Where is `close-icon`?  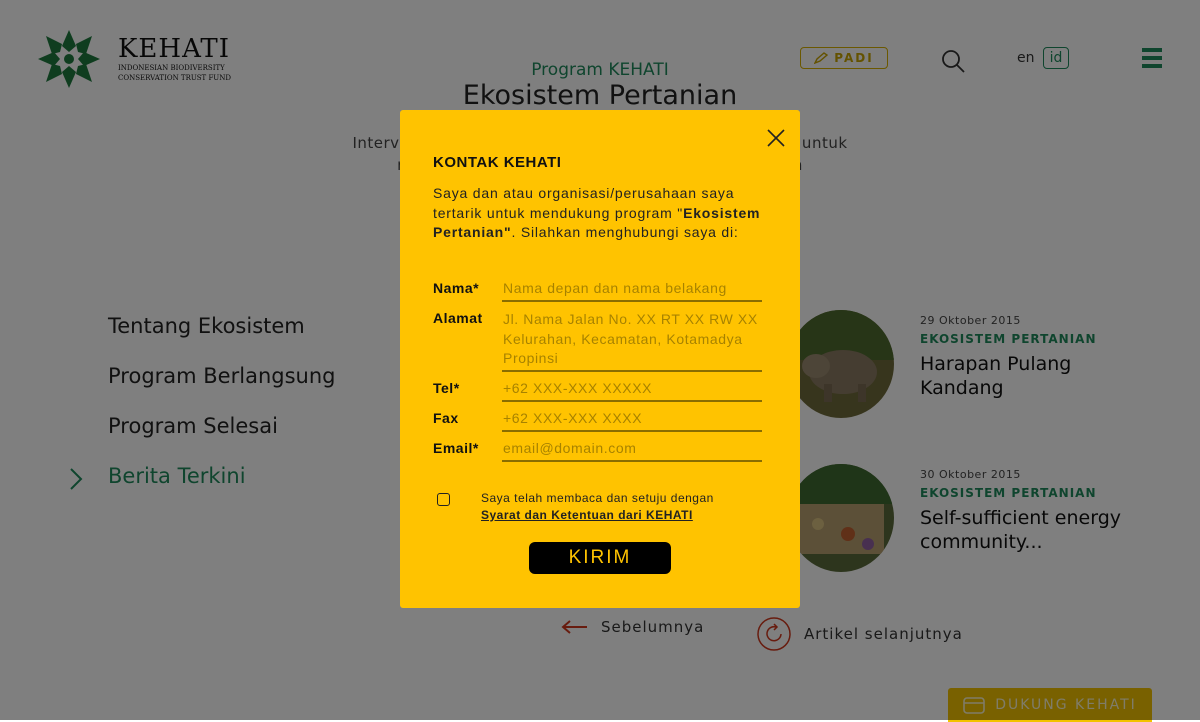
close-icon is located at coordinates (776, 138).